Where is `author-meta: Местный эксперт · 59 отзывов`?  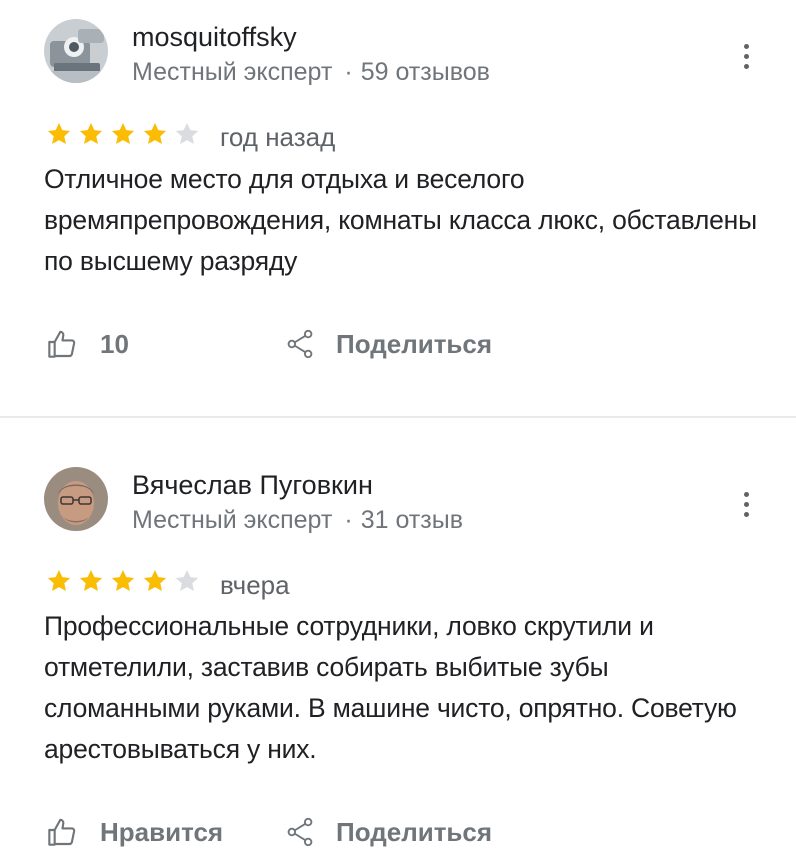 author-meta: Местный эксперт · 59 отзывов is located at coordinates (311, 72).